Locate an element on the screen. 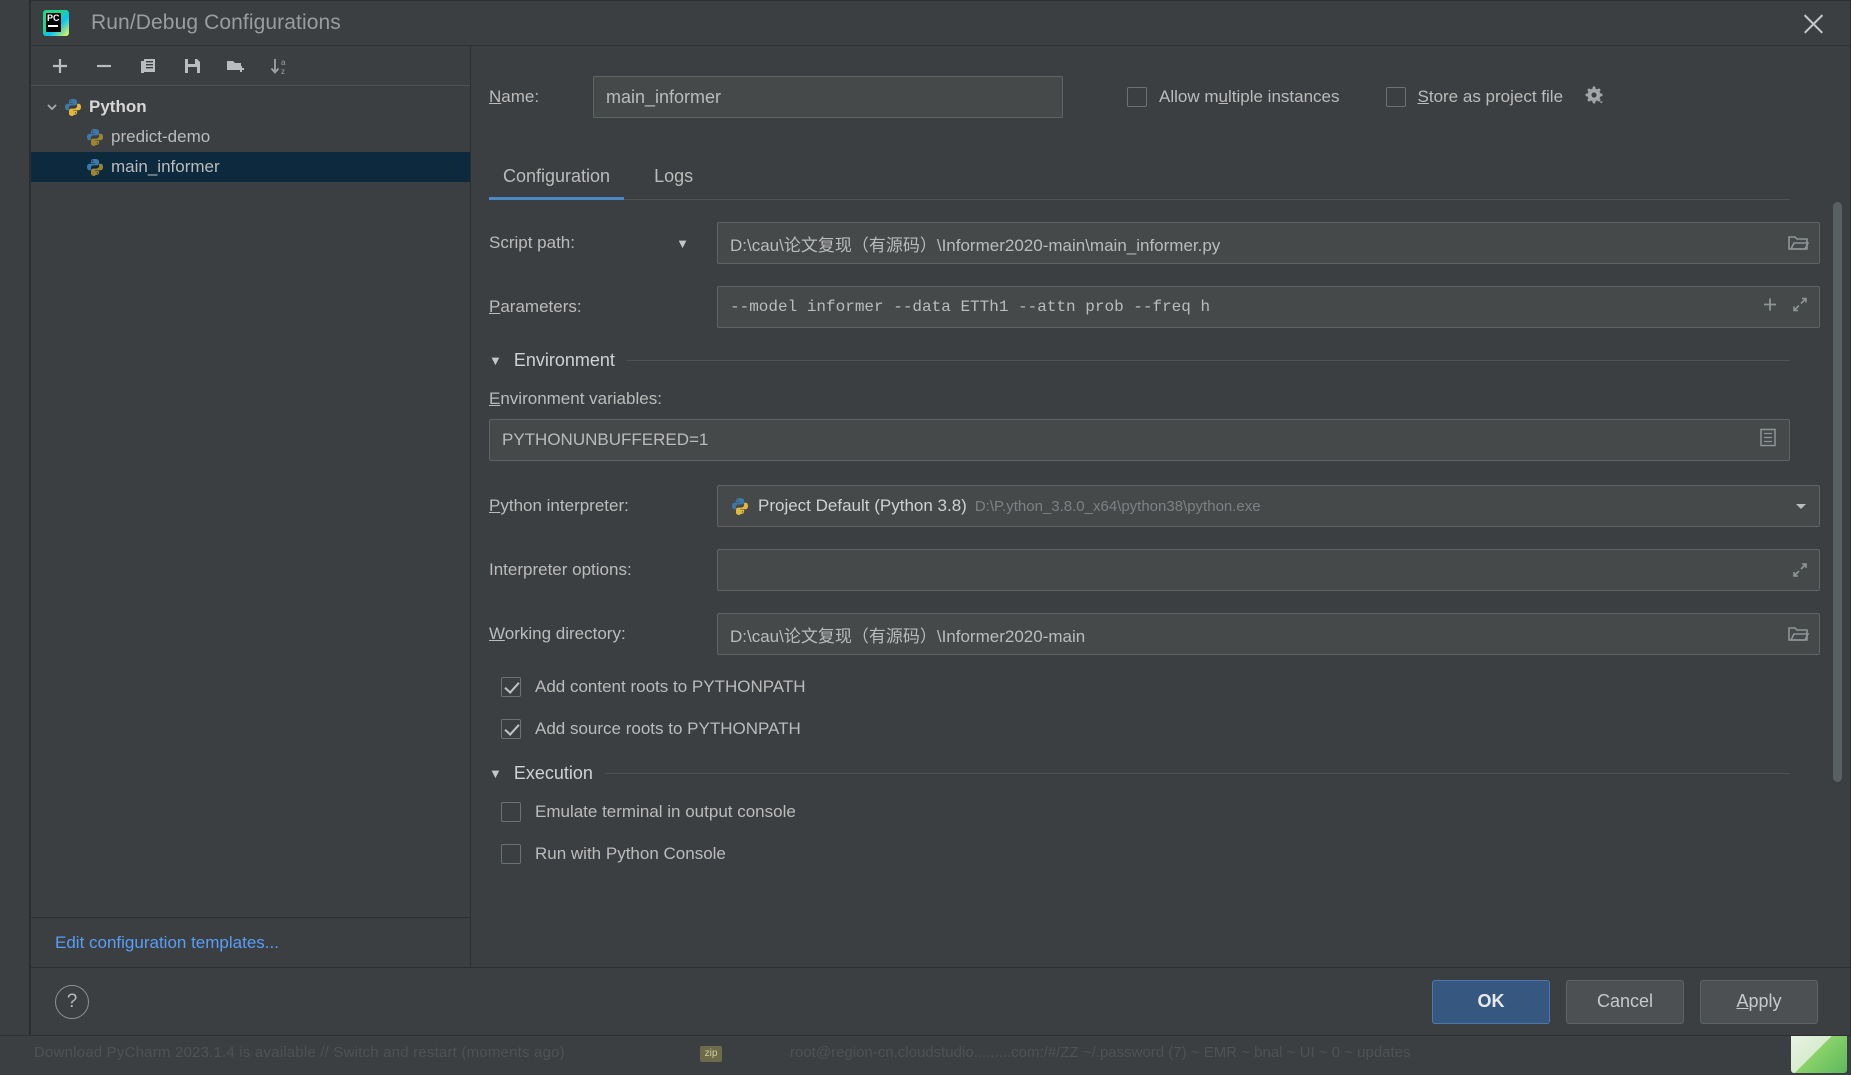  sort-configurations-button: a z is located at coordinates (280, 66).